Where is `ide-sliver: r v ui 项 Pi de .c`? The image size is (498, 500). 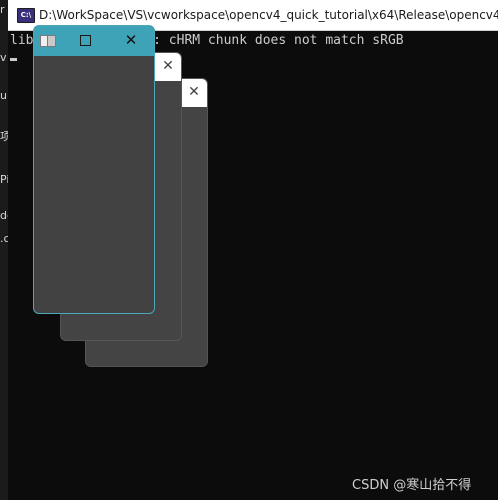 ide-sliver: r v ui 项 Pi de .c is located at coordinates (7, 250).